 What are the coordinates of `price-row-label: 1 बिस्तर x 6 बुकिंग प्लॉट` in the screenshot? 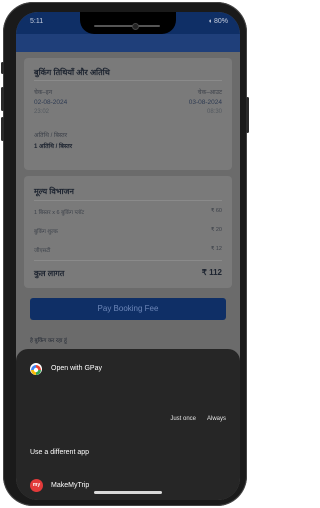 It's located at (59, 213).